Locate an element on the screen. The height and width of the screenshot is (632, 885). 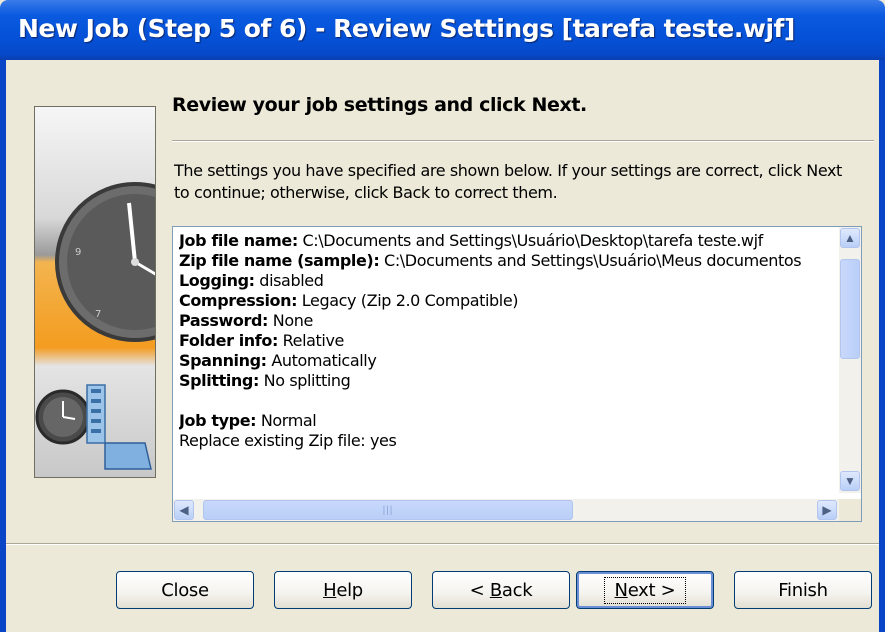
chevron-up-icon: ▲ is located at coordinates (850, 238).